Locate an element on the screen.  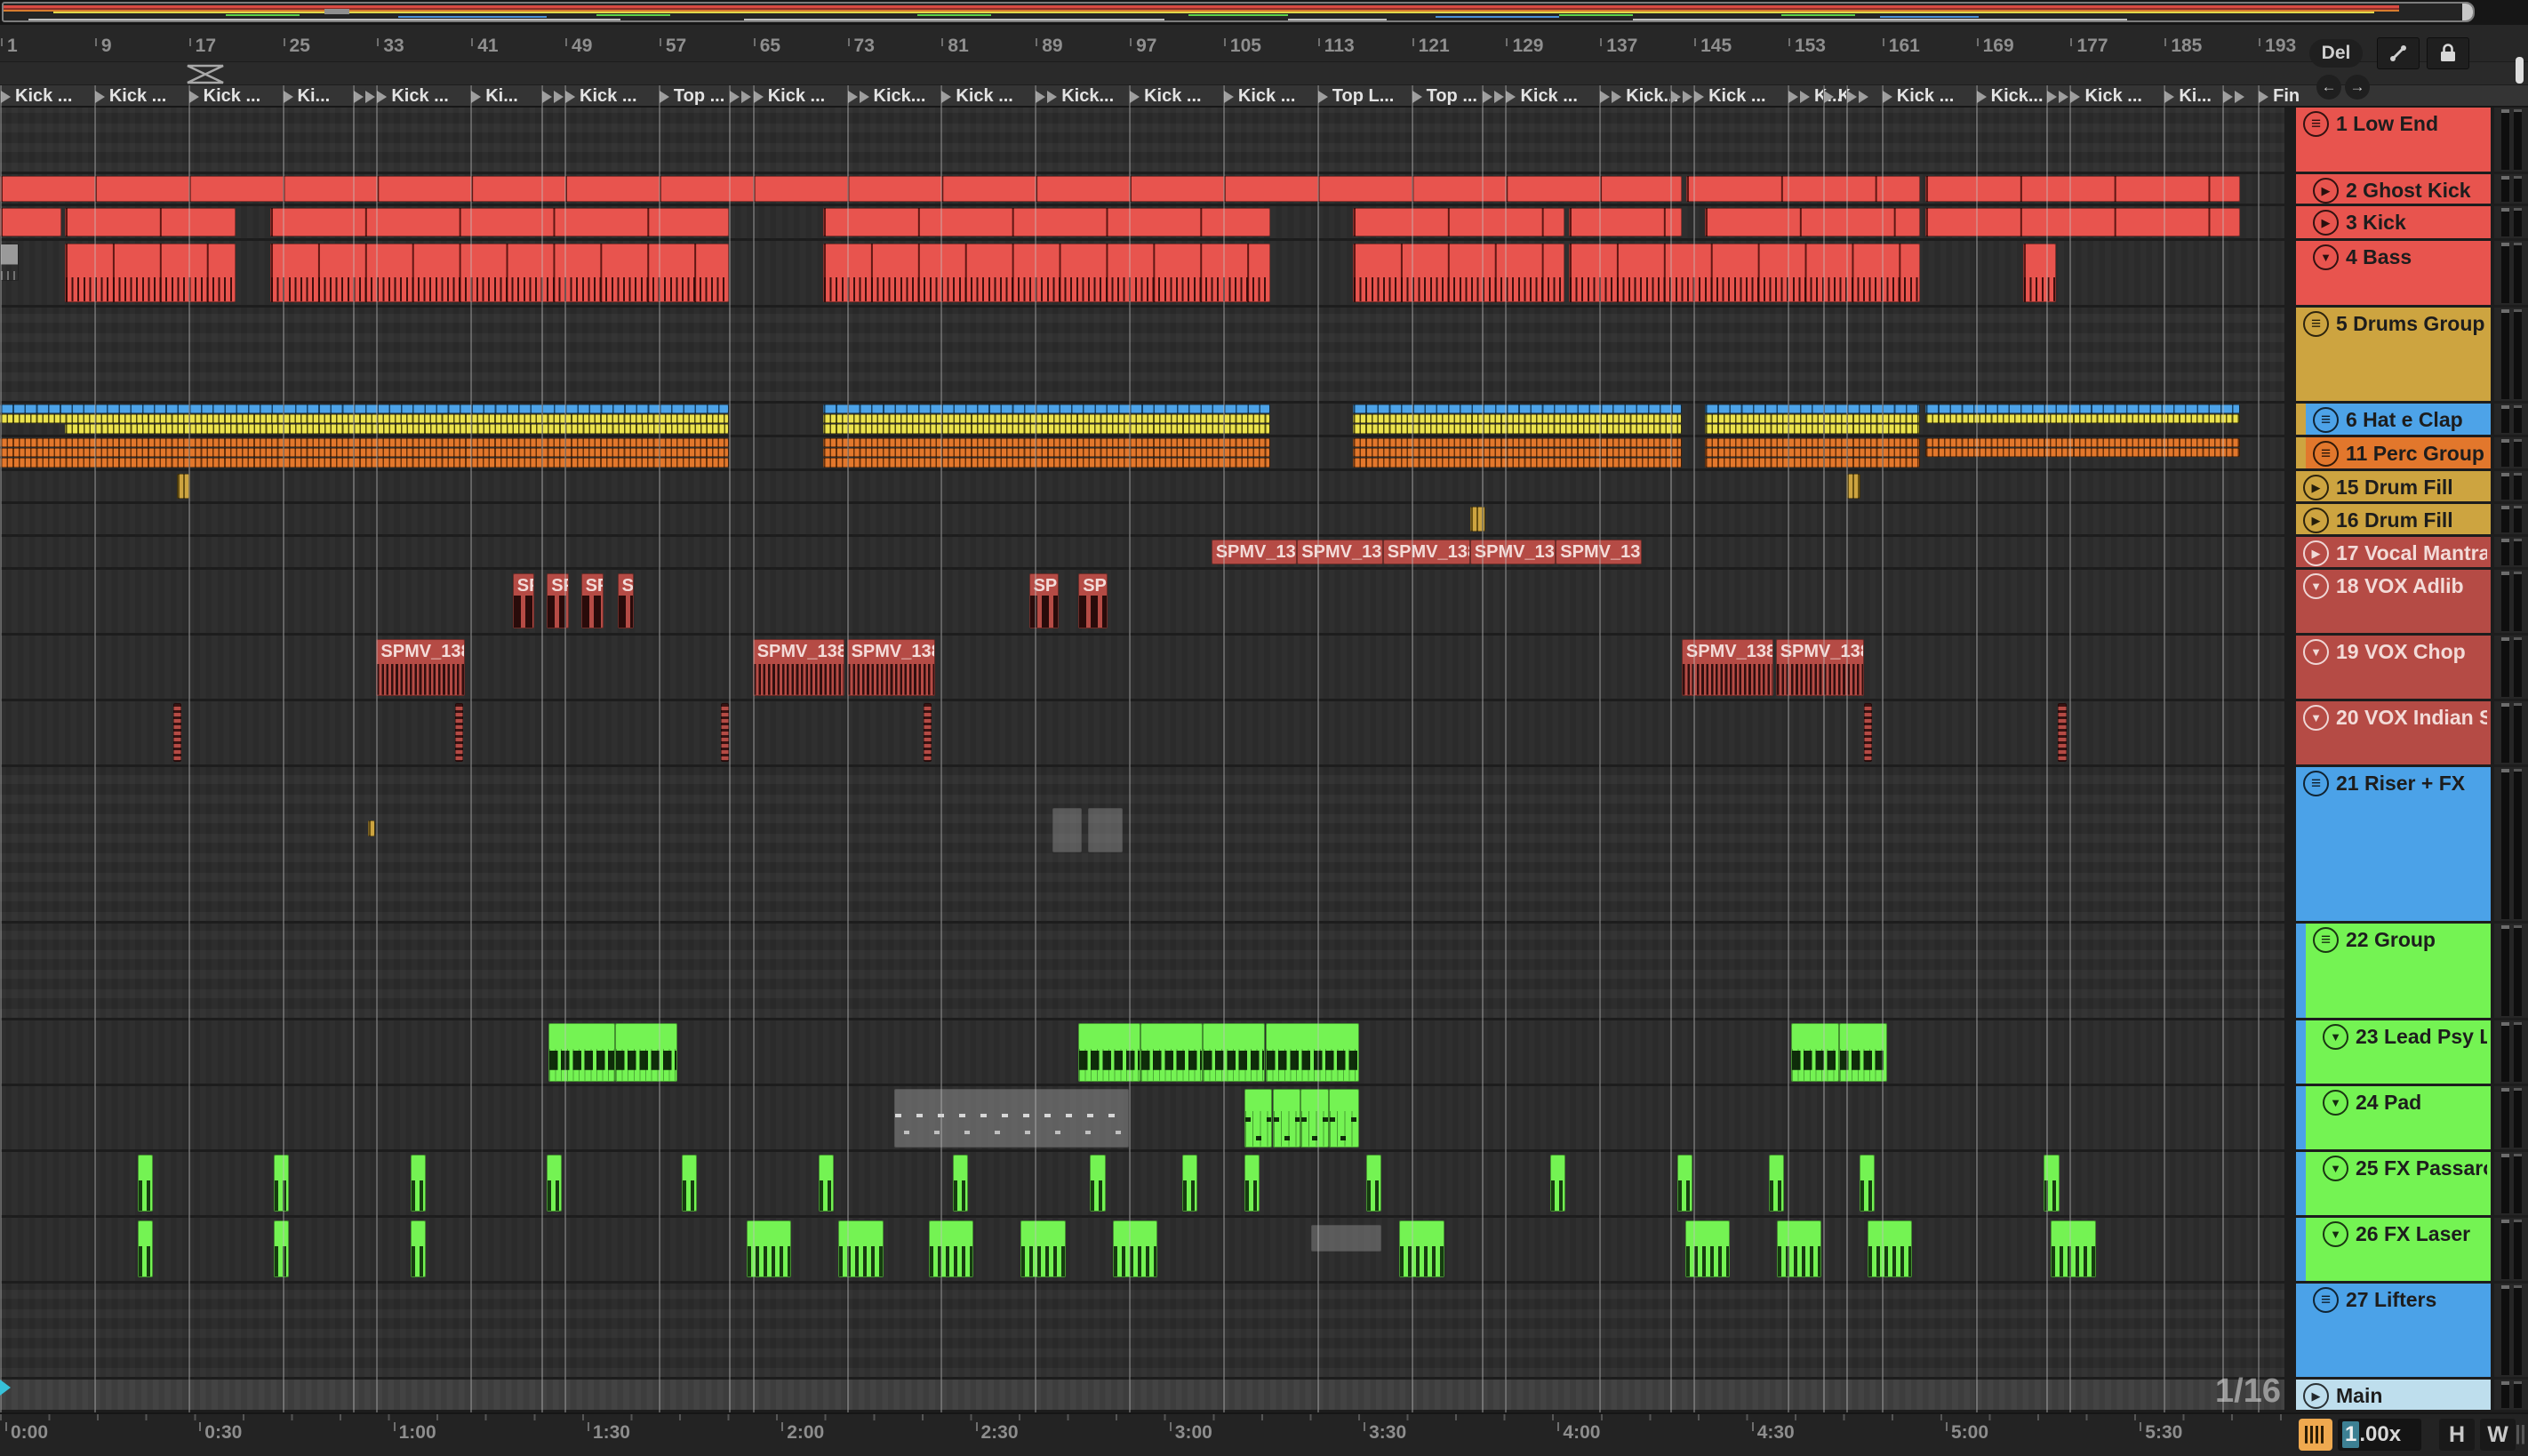
track-lane-vox-chop: SPMV_138 SPMV_138 SPMV_138 SPMV_138 SPMV_138 is located at coordinates (1142, 667).